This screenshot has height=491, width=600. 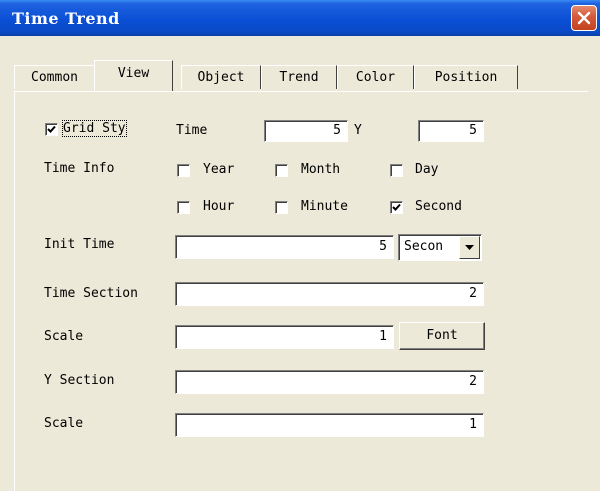 What do you see at coordinates (281, 170) in the screenshot?
I see `month-checkbox` at bounding box center [281, 170].